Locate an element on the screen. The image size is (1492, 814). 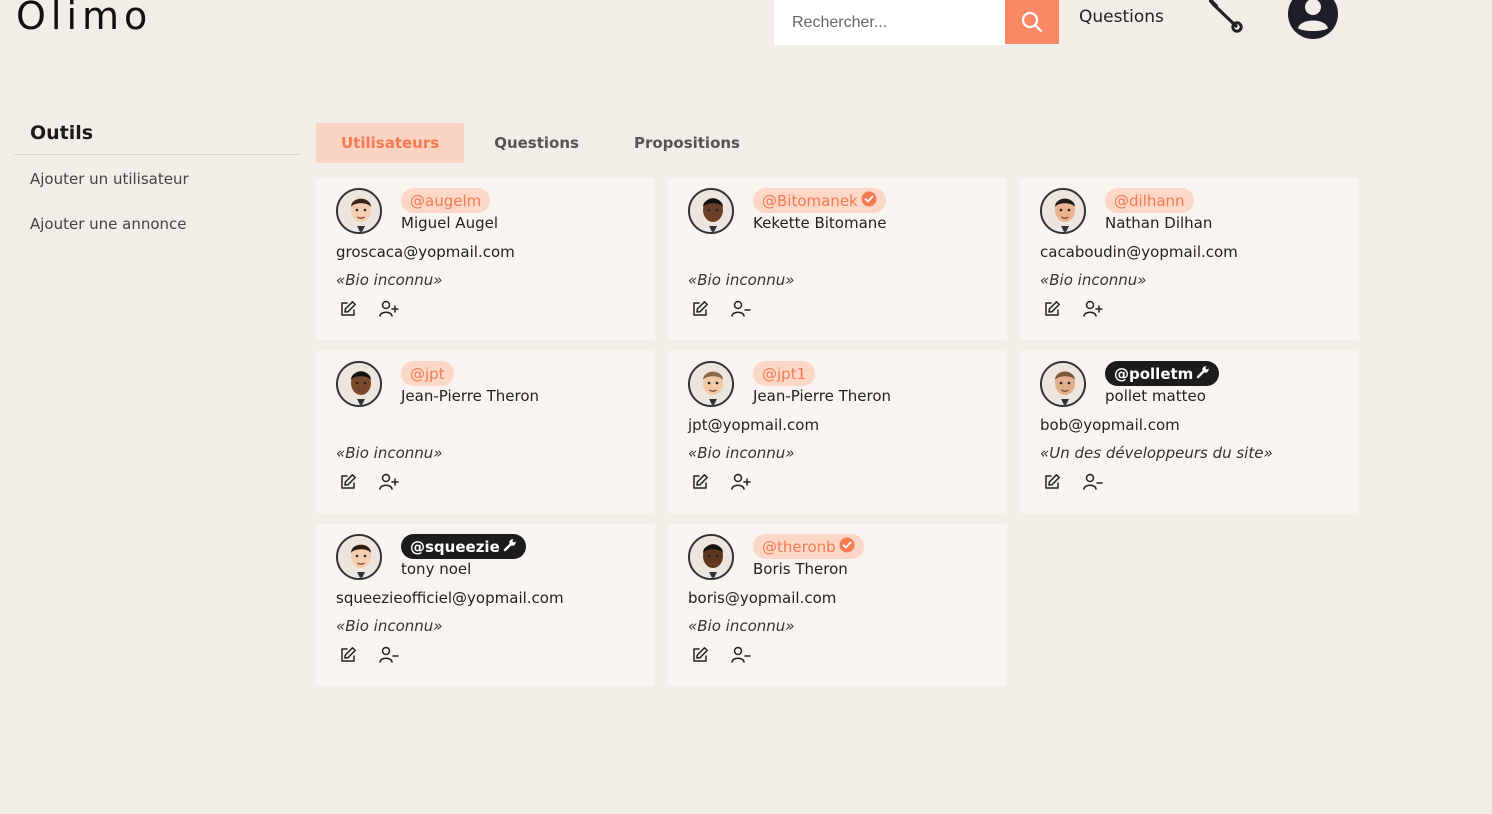
nav-questions-link: Questions is located at coordinates (1121, 17).